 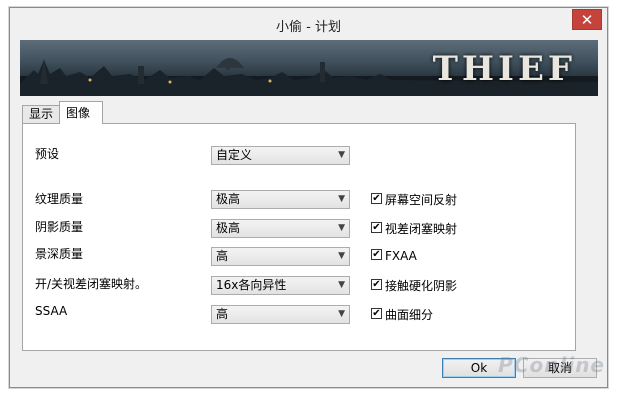 I want to click on parallax-occlusion-label: 开/关视差闭塞映射。, so click(x=91, y=284).